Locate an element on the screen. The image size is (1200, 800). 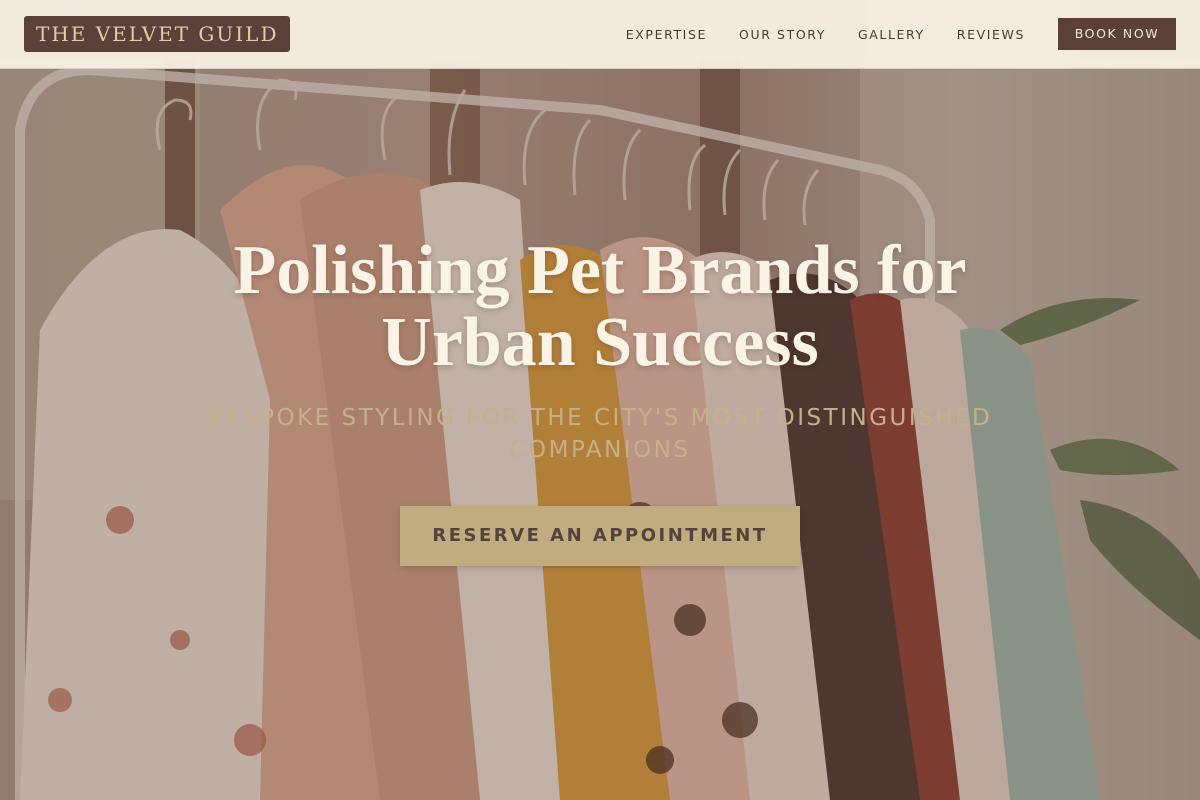
nav-link-our-story: OUR STORY is located at coordinates (782, 34).